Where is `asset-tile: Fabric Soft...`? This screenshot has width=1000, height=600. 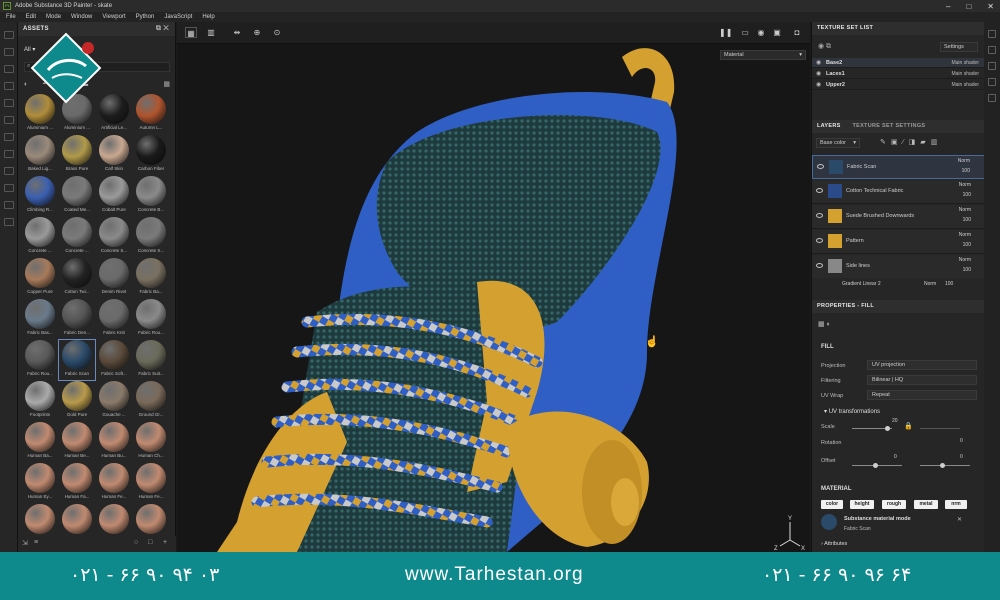 asset-tile: Fabric Soft... is located at coordinates (114, 360).